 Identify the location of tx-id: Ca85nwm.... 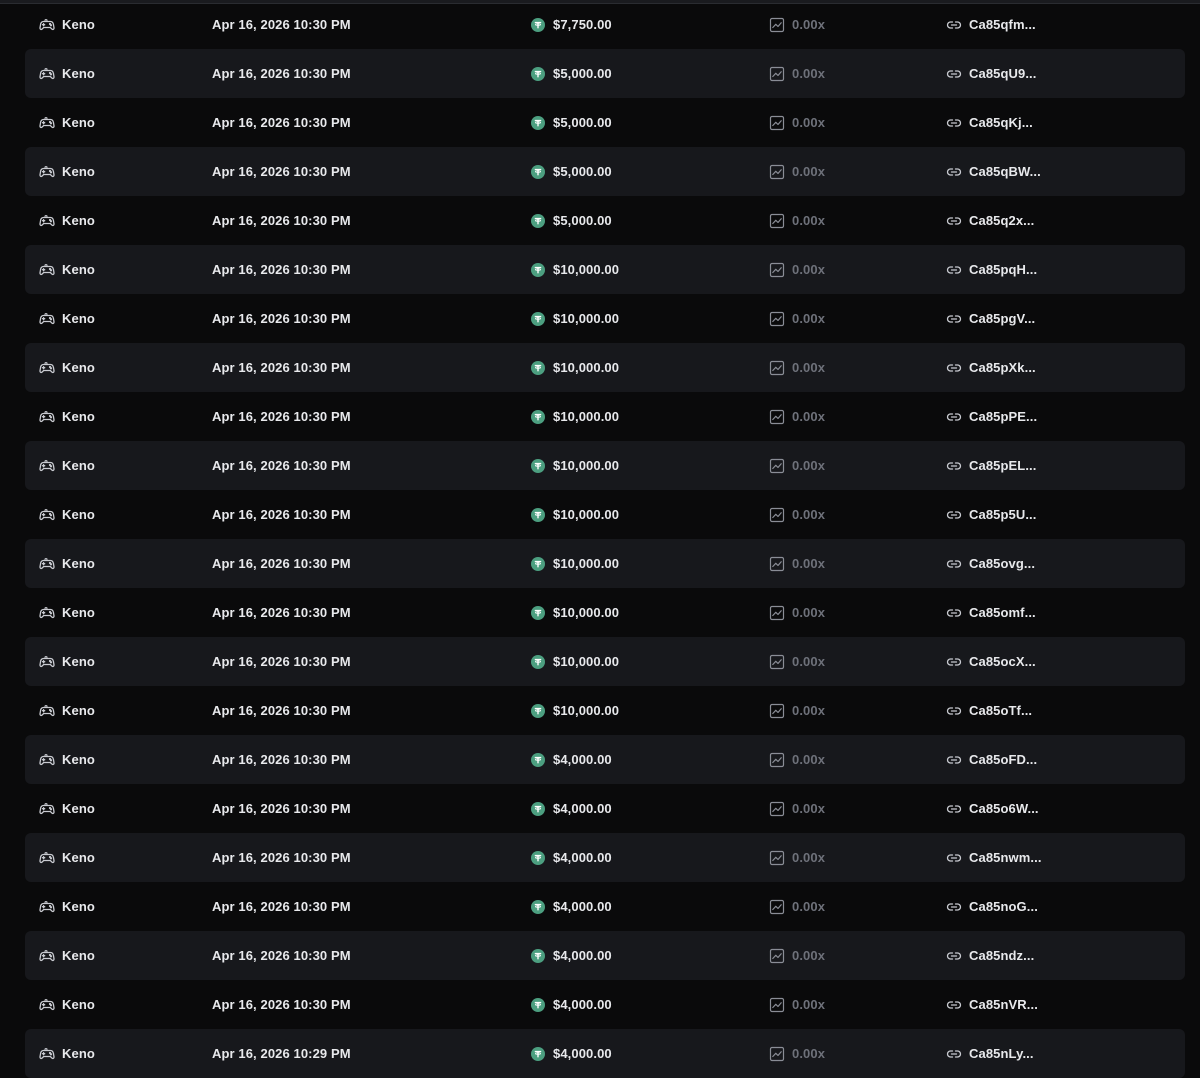
(1005, 857).